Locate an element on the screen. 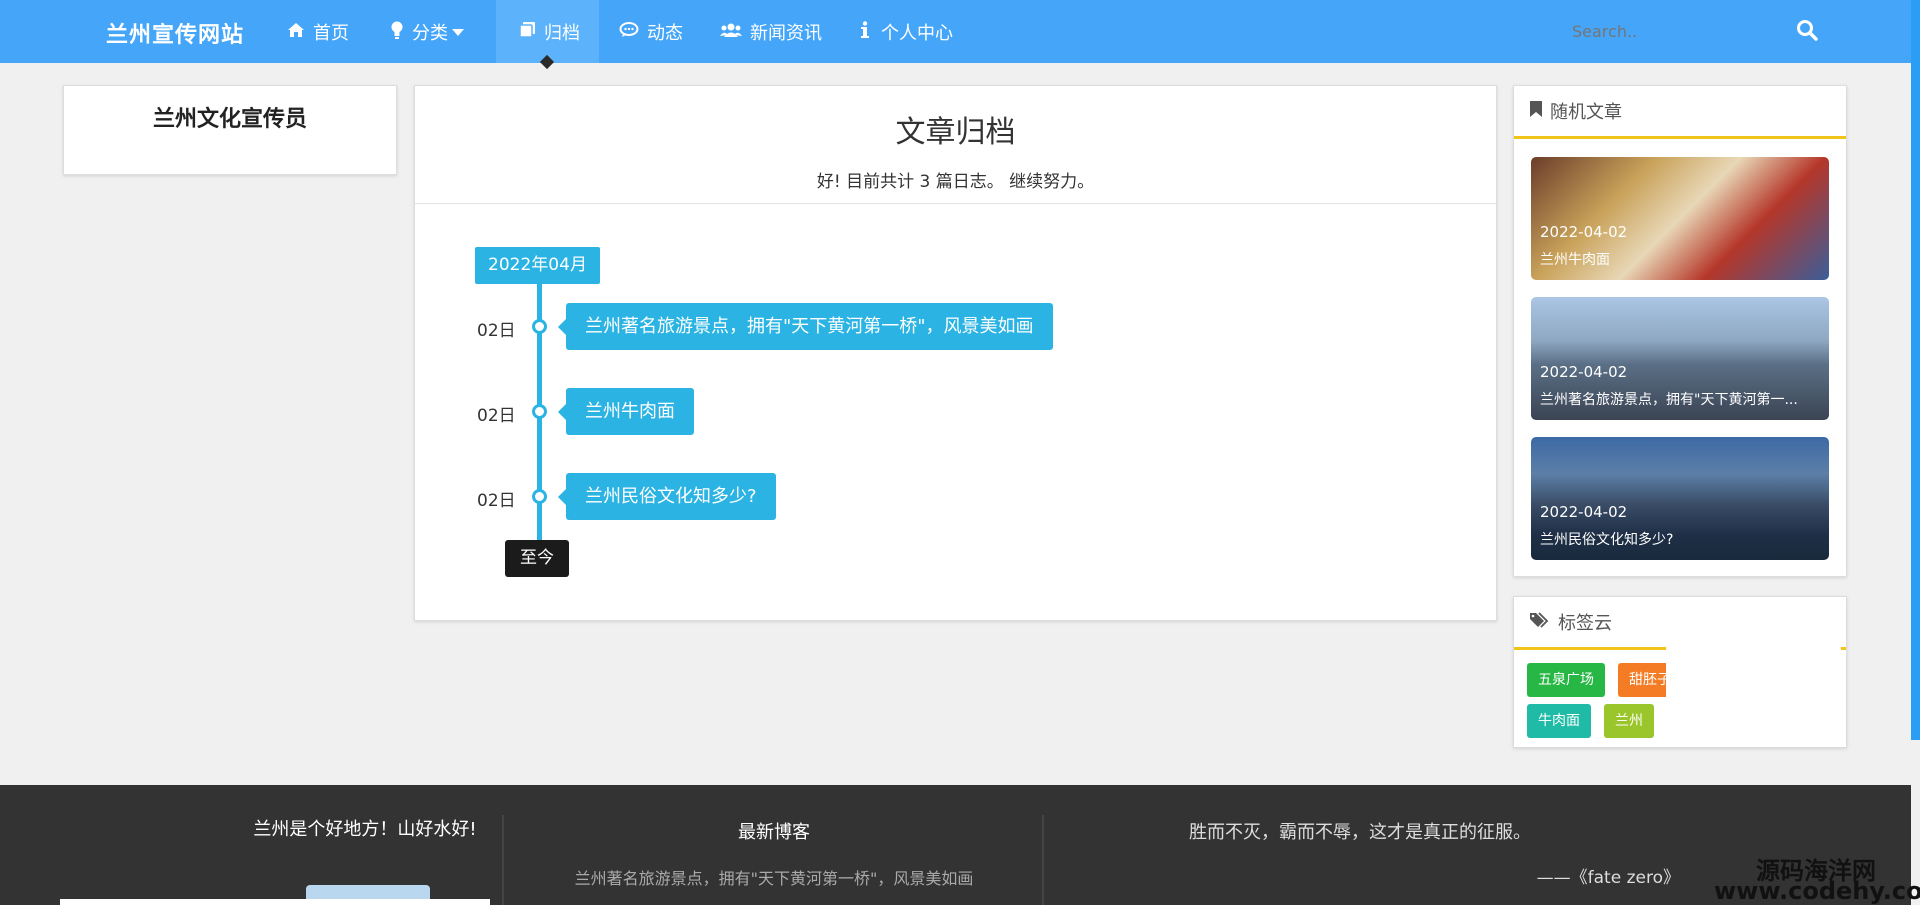 The height and width of the screenshot is (905, 1920). nav-activity: 动态 is located at coordinates (651, 31).